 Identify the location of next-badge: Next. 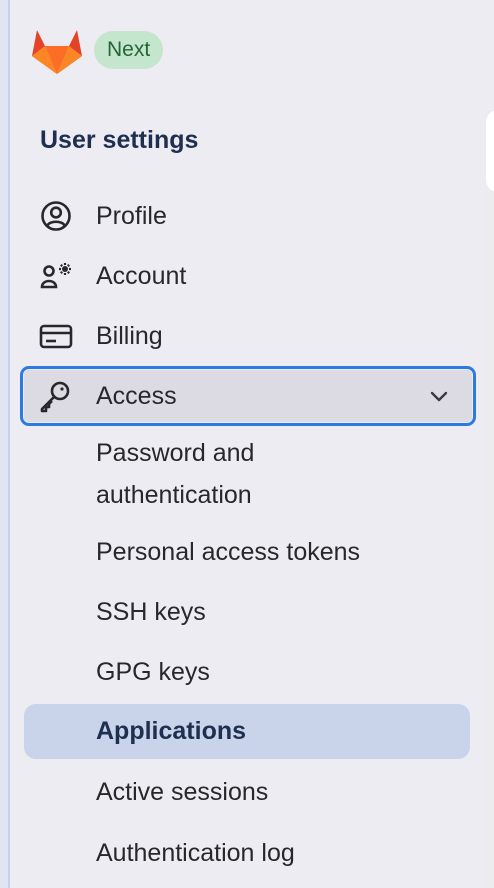
(129, 50).